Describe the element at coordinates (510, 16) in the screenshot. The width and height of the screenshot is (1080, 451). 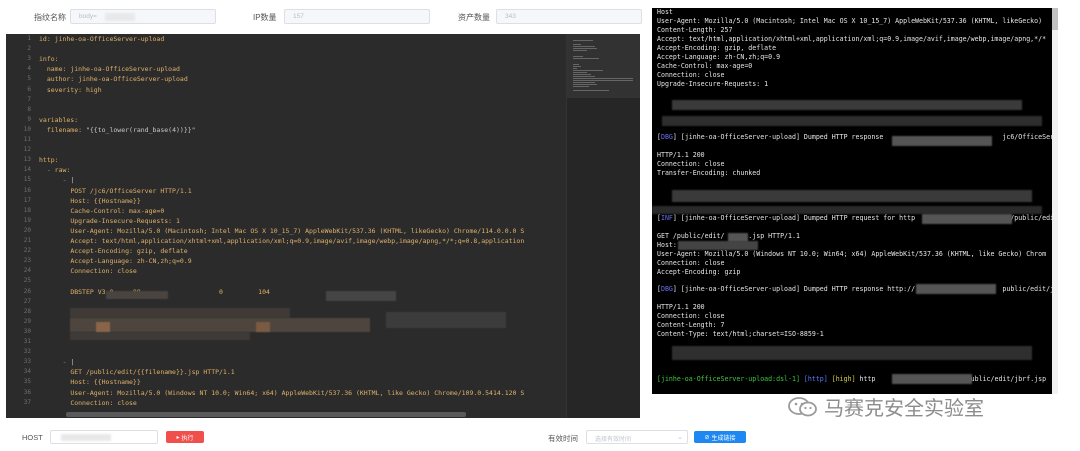
I see `asset-count-value: 343` at that location.